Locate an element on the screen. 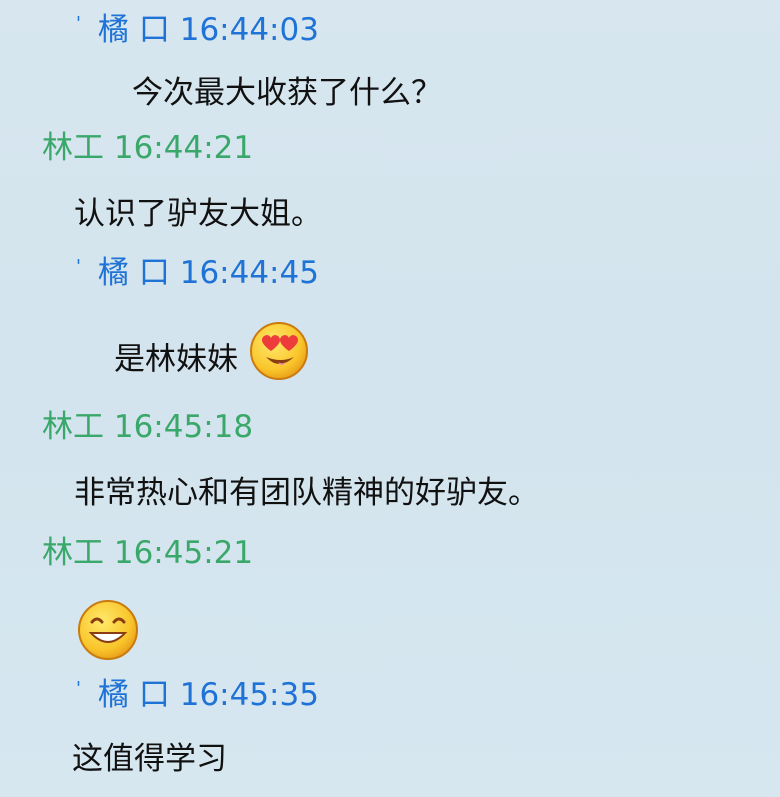 This screenshot has height=797, width=780. message-text: 这值得学习 is located at coordinates (149, 759).